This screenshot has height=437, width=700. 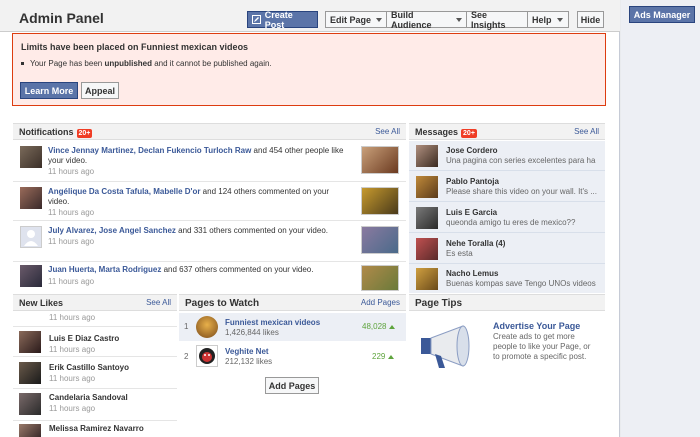 I want to click on see-insights-button: See Insights, so click(x=497, y=19).